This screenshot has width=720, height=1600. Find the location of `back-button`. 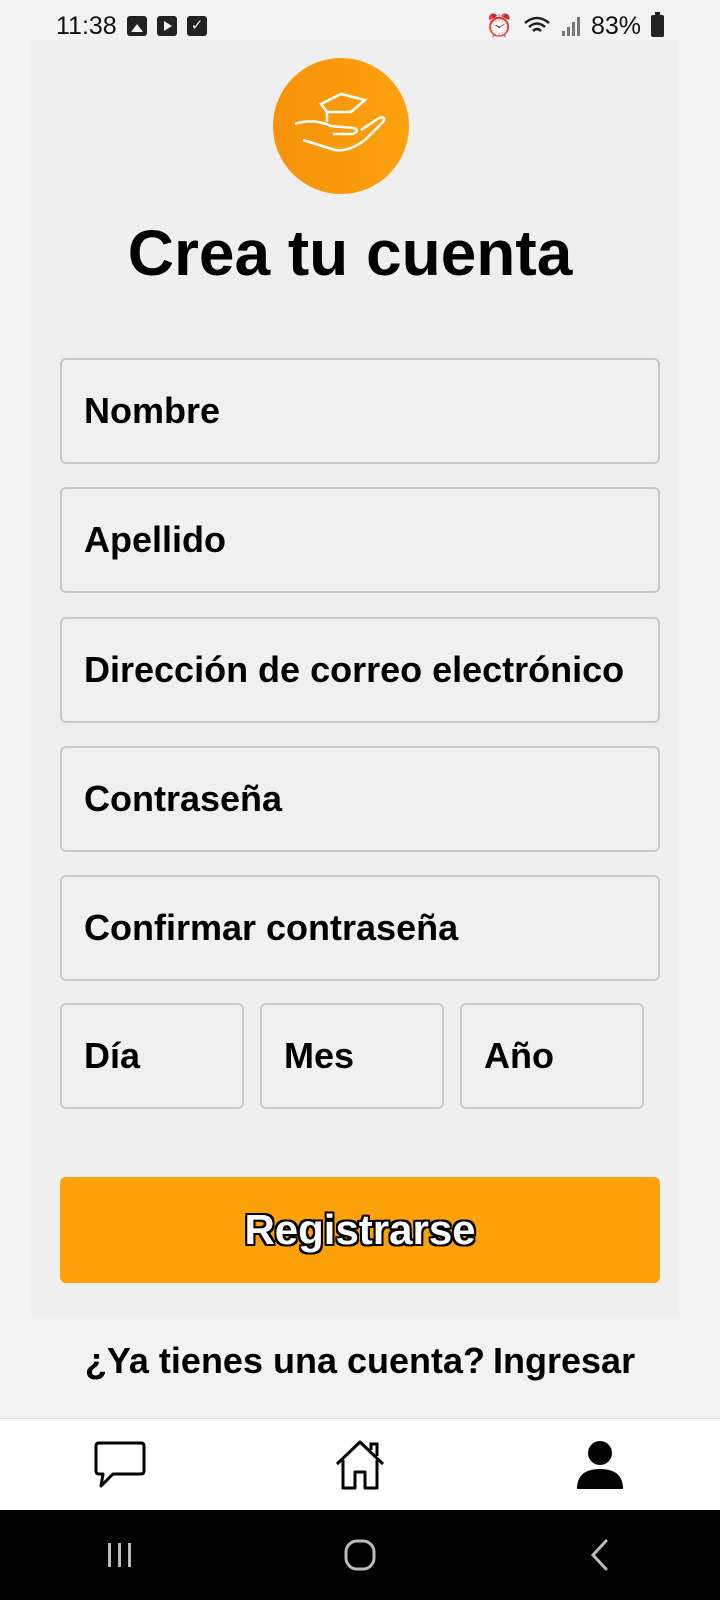

back-button is located at coordinates (600, 1555).